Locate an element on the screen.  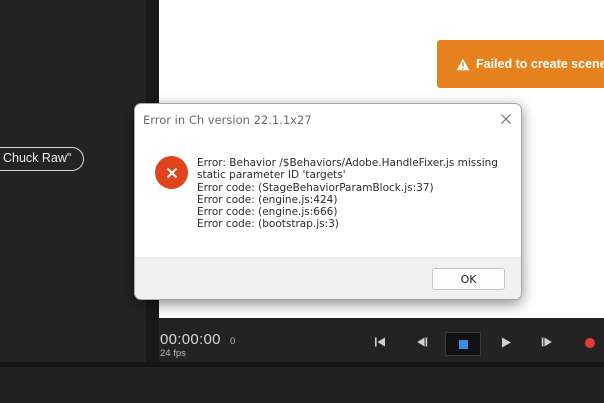
play-icon is located at coordinates (506, 342).